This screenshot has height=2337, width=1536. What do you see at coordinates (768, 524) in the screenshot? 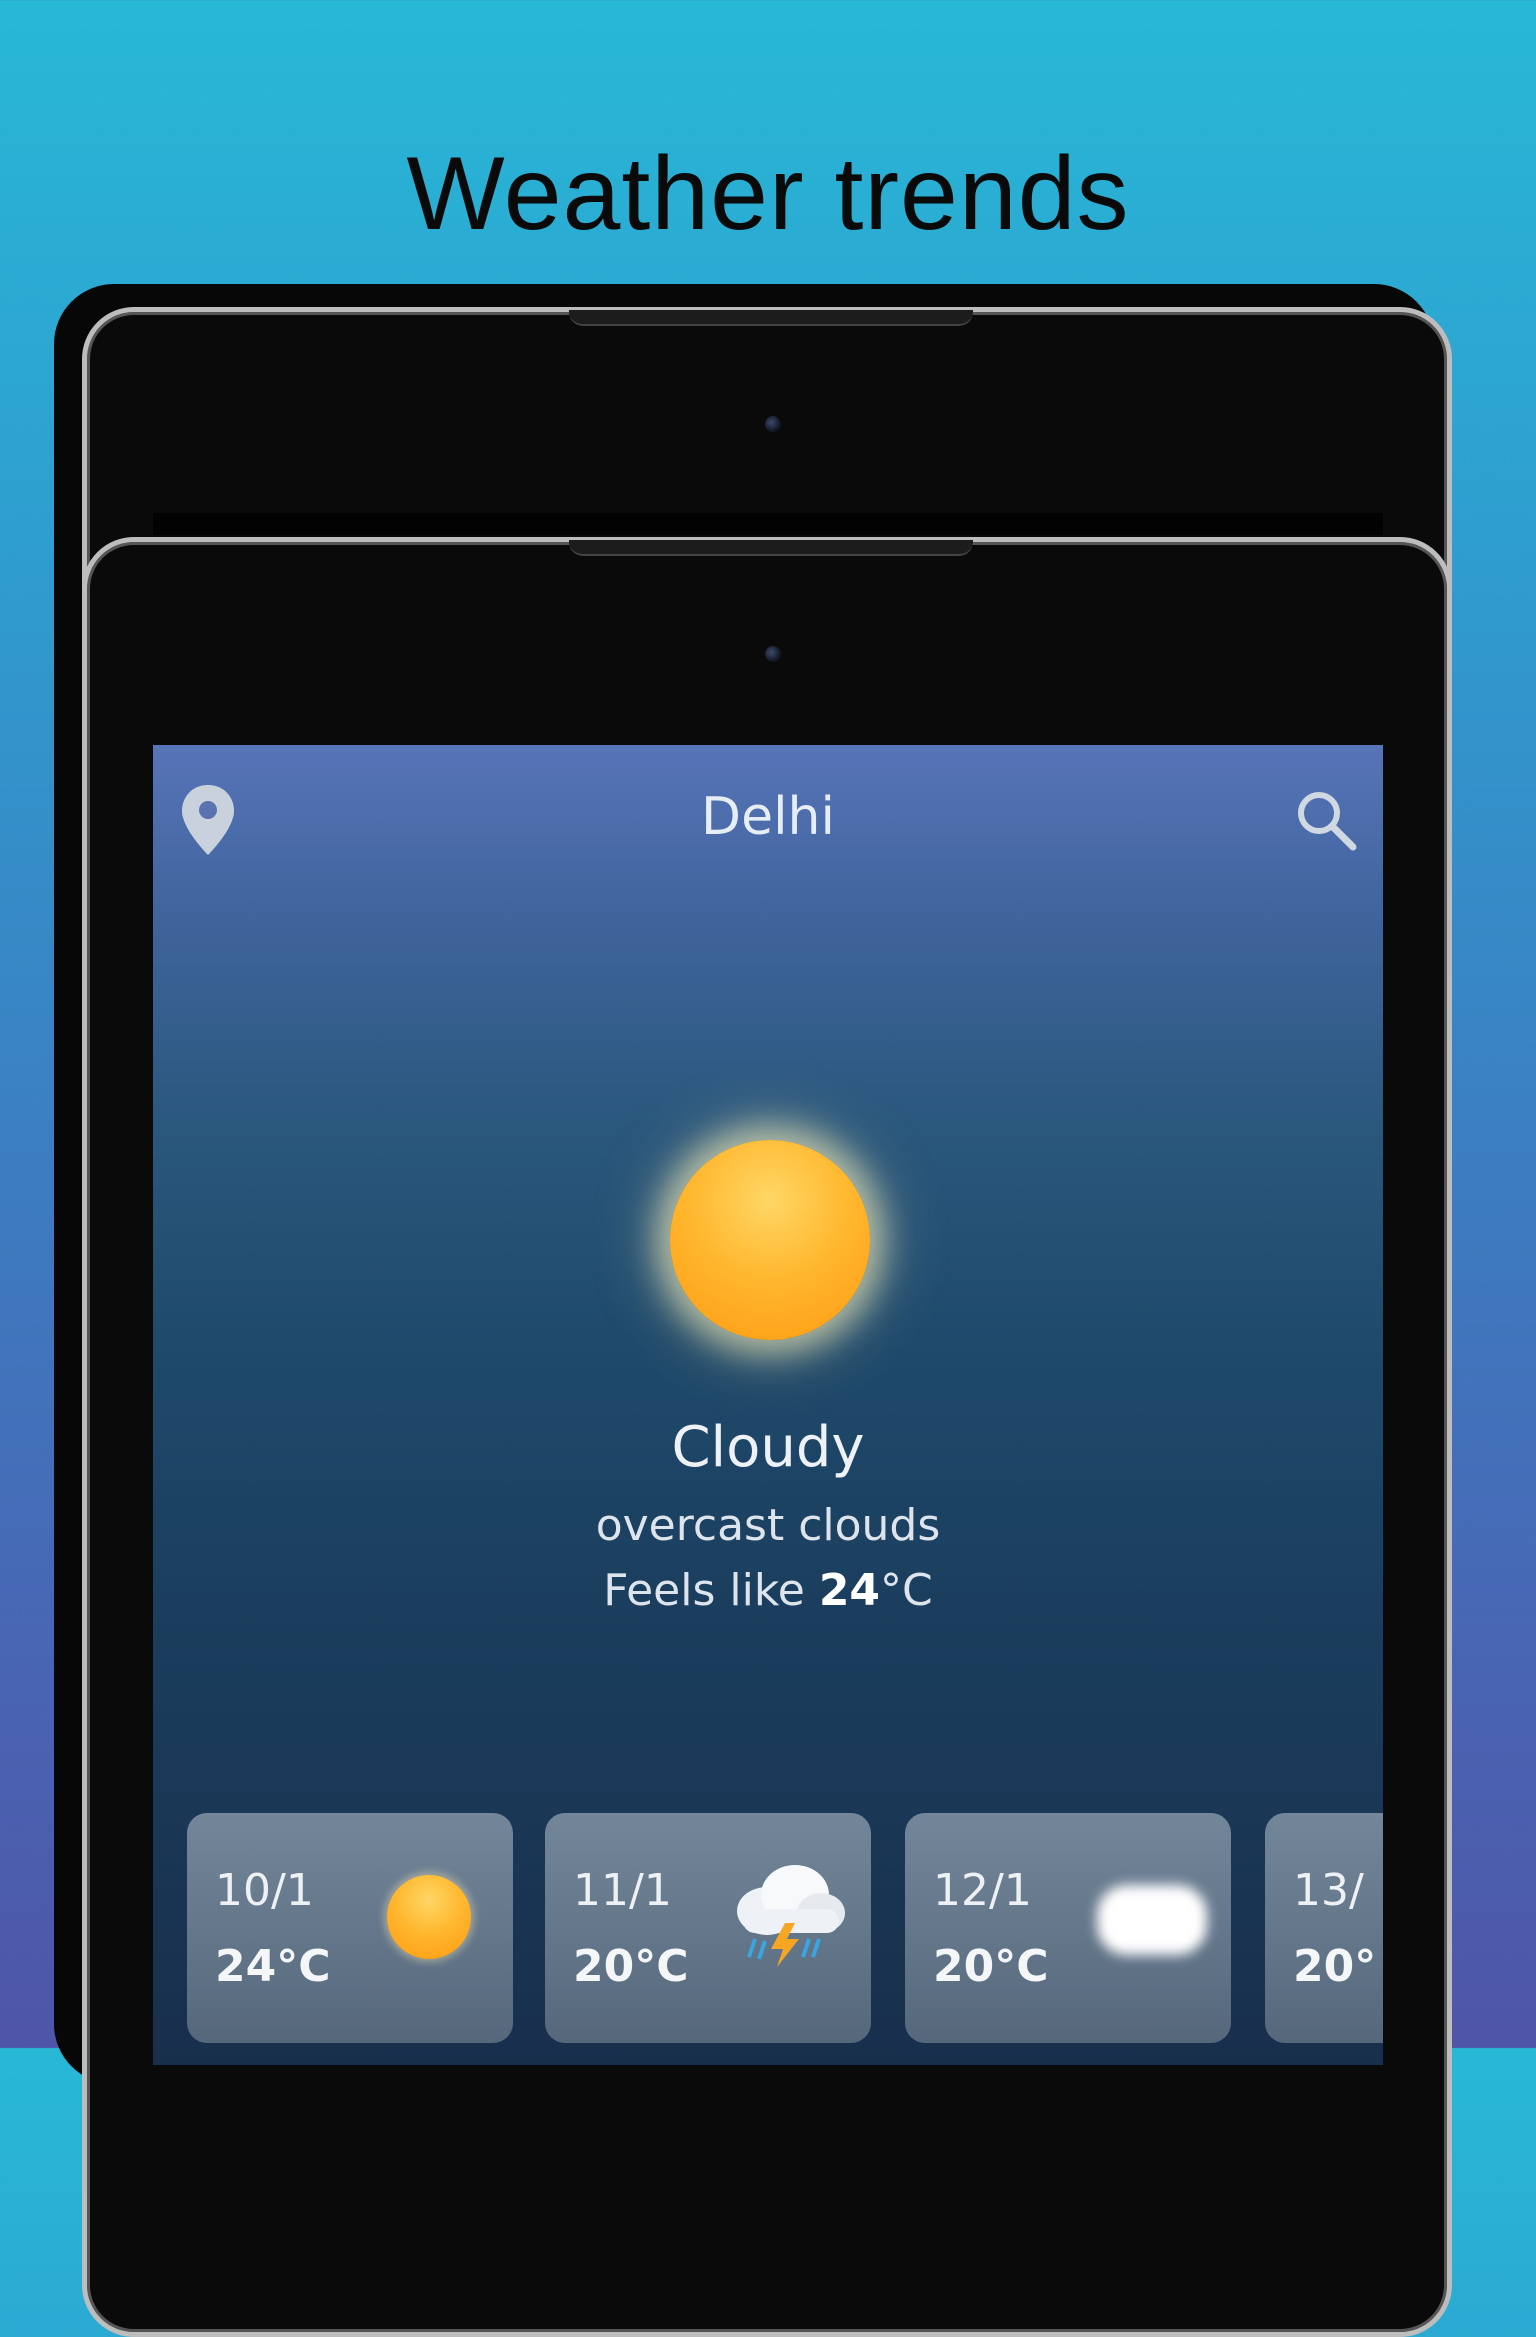
I see `back-screen-edge` at bounding box center [768, 524].